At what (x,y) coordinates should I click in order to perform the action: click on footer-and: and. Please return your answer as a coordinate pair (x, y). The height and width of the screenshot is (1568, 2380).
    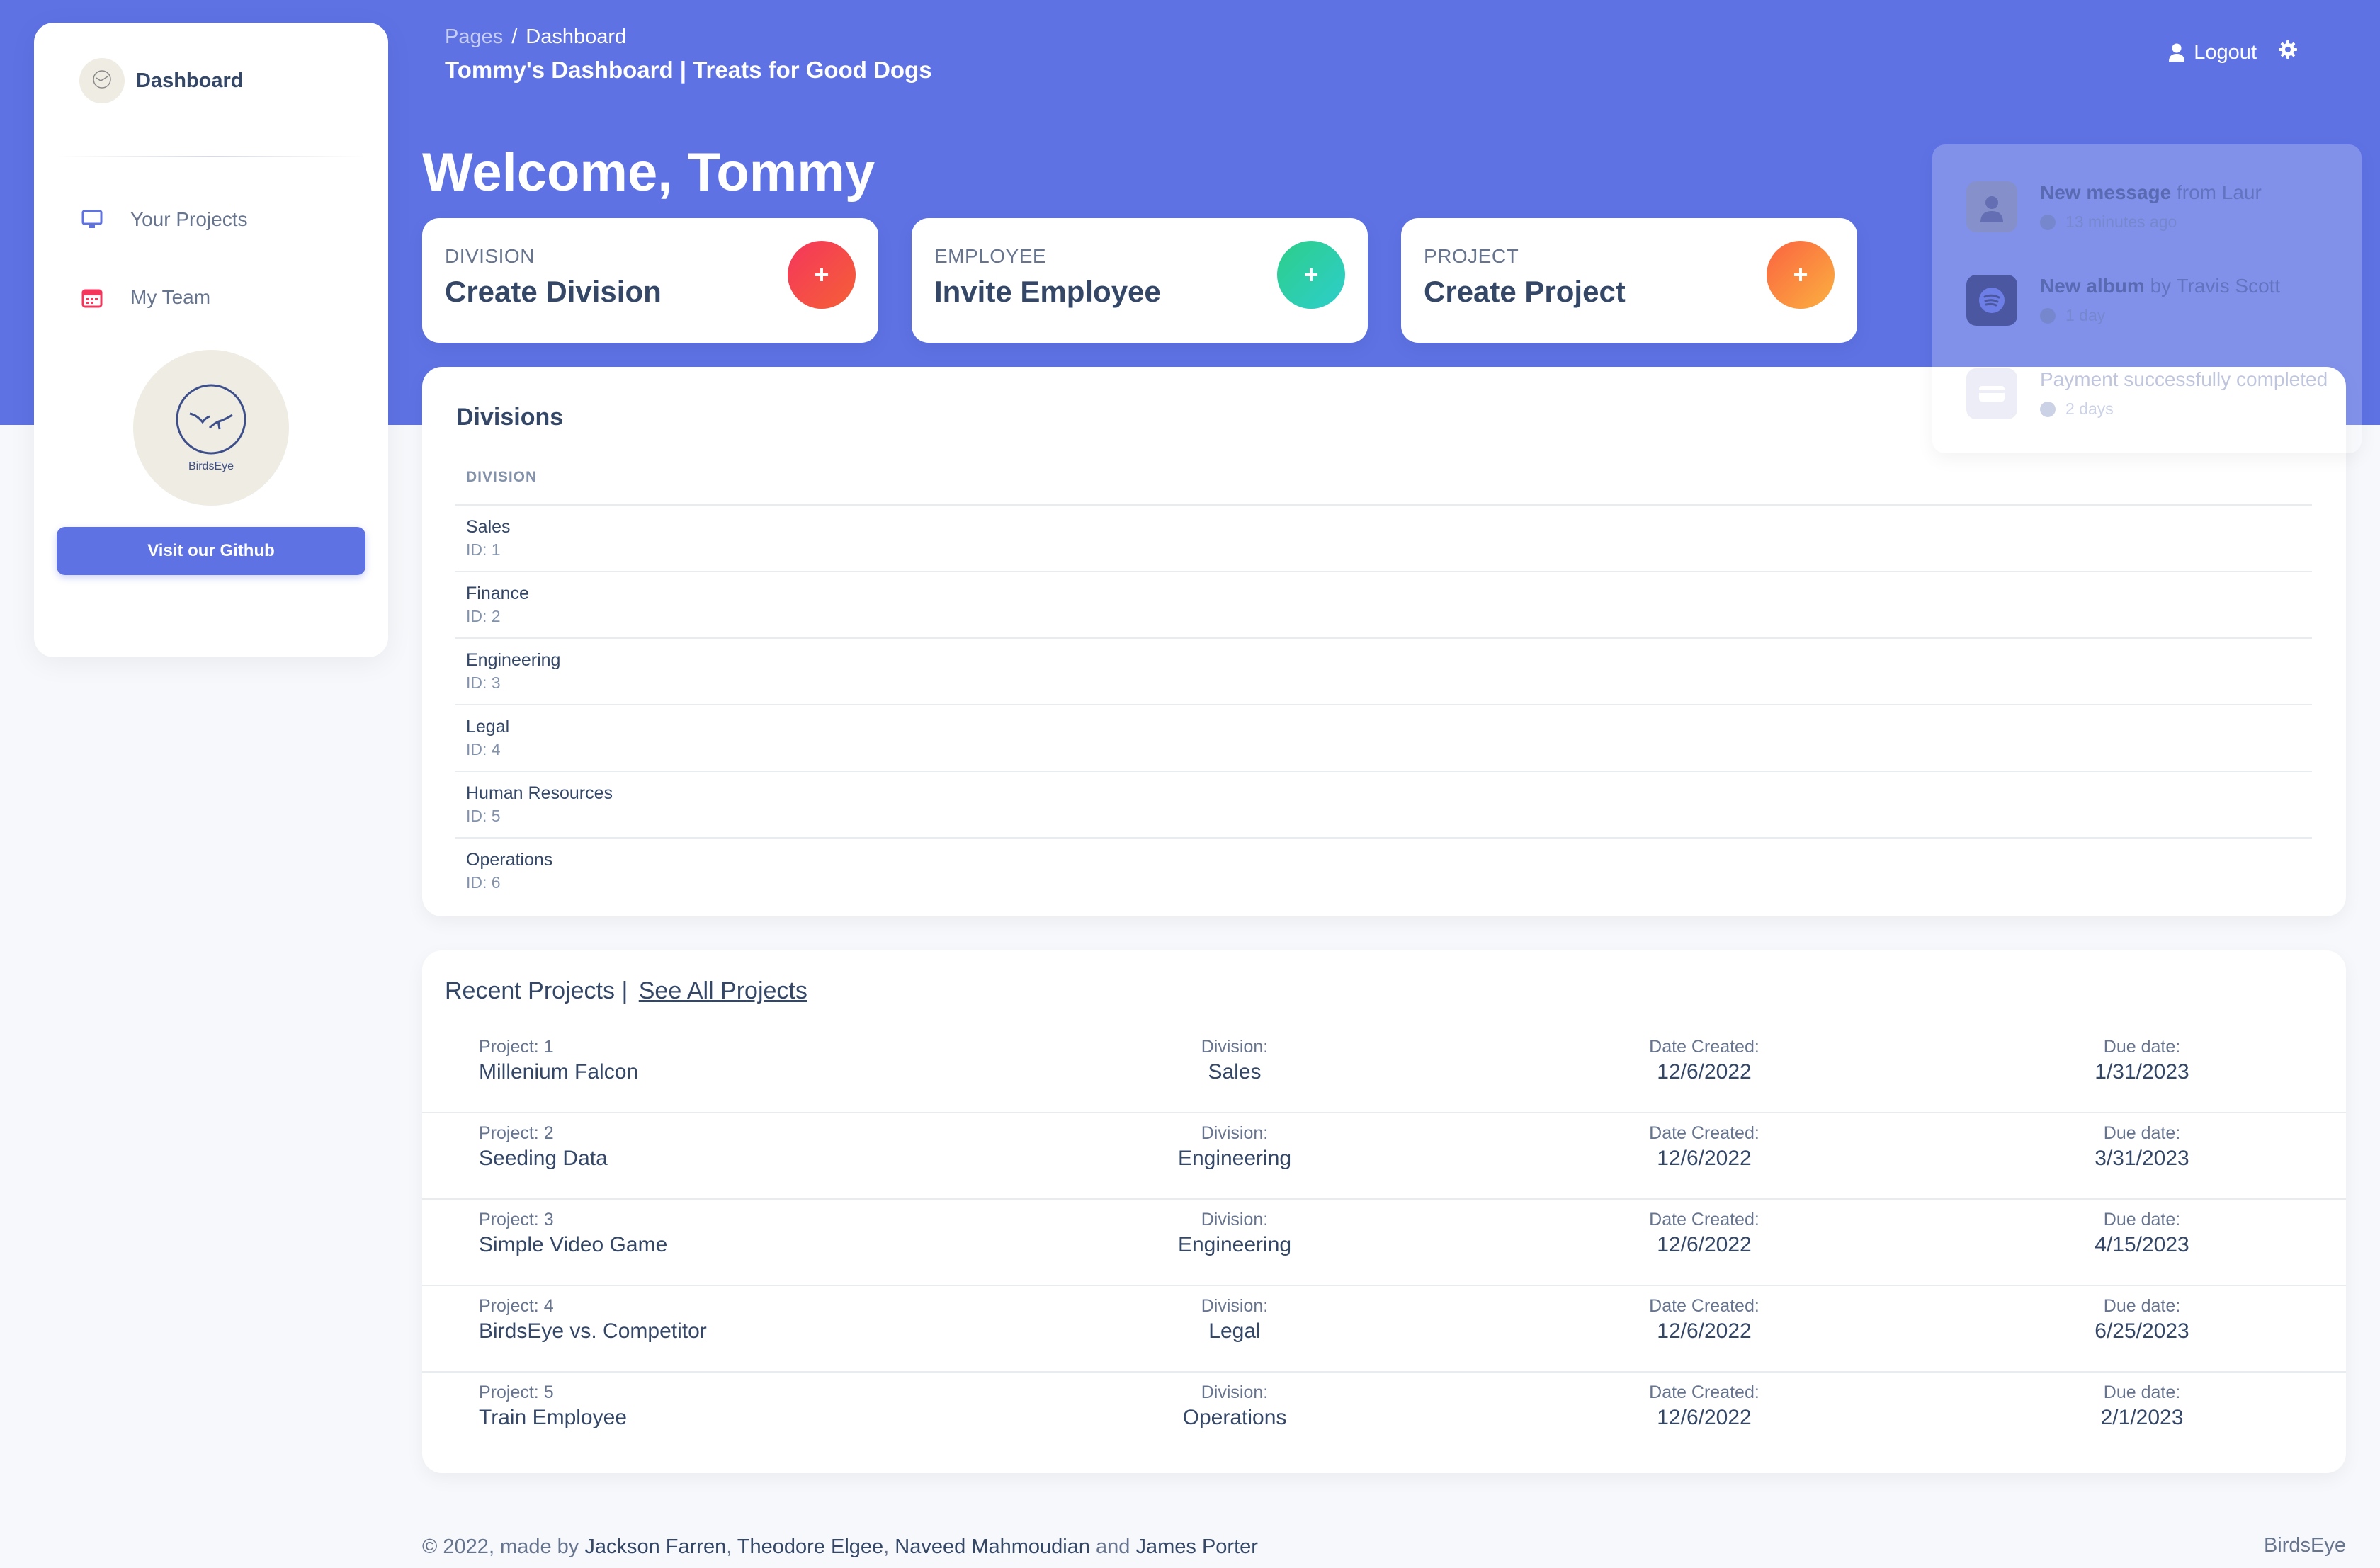
    Looking at the image, I should click on (1113, 1546).